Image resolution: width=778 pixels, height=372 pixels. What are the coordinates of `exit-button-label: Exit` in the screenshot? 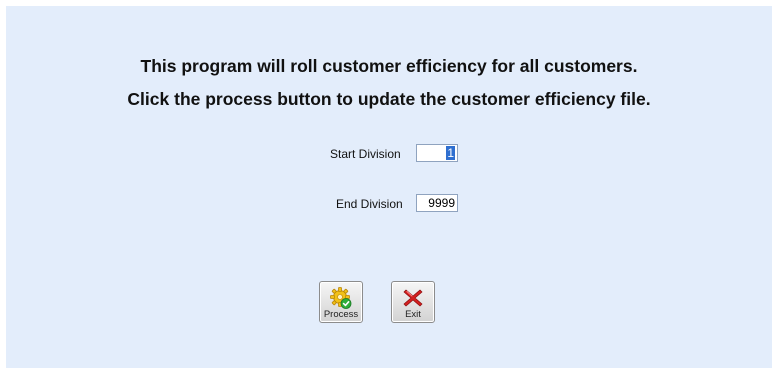 It's located at (413, 314).